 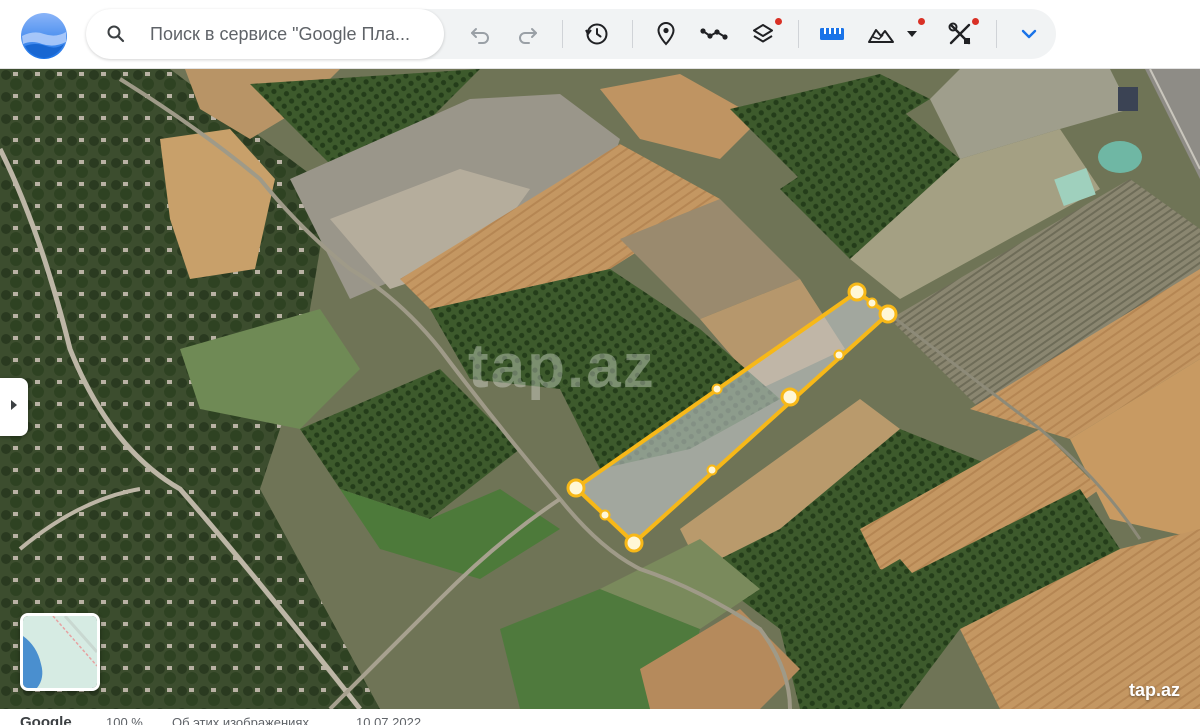 I want to click on imagery-info-link: Об этих изображениях, so click(x=240, y=720).